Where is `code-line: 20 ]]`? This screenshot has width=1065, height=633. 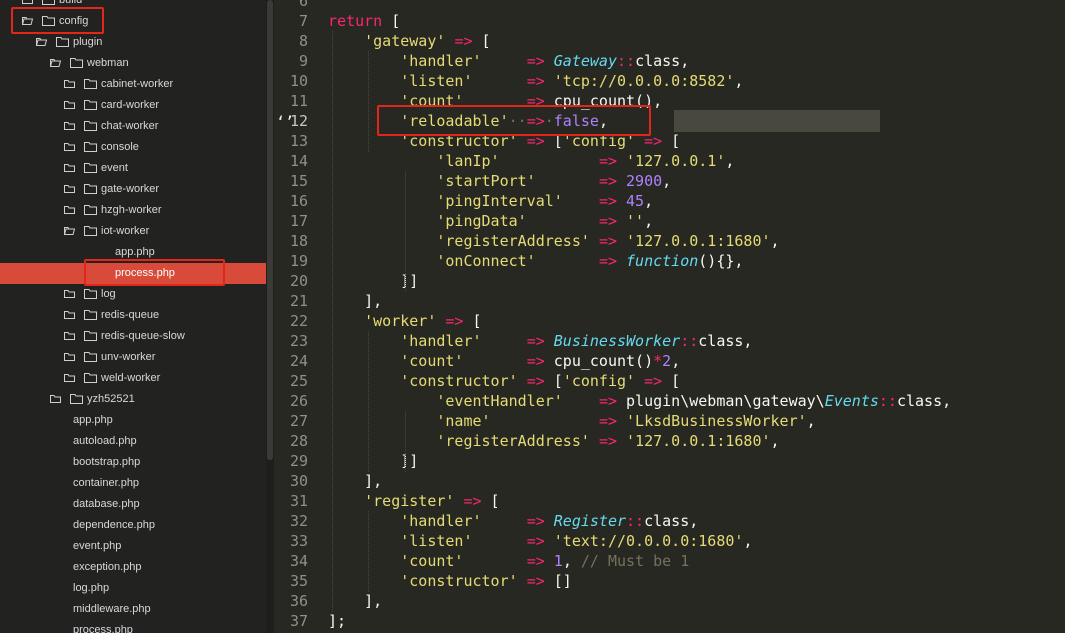
code-line: 20 ]] is located at coordinates (669, 281).